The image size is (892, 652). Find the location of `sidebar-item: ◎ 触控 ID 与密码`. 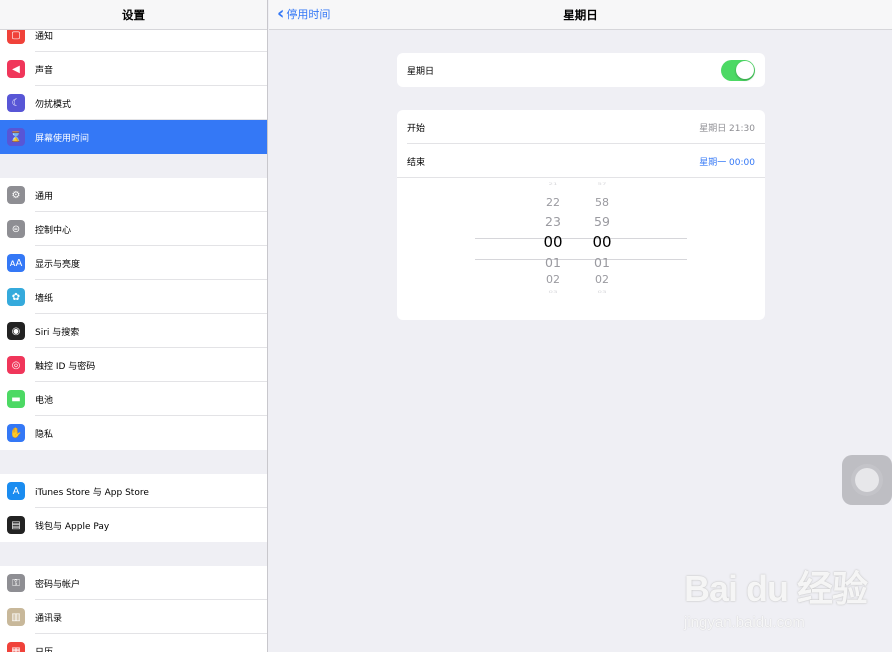

sidebar-item: ◎ 触控 ID 与密码 is located at coordinates (133, 365).